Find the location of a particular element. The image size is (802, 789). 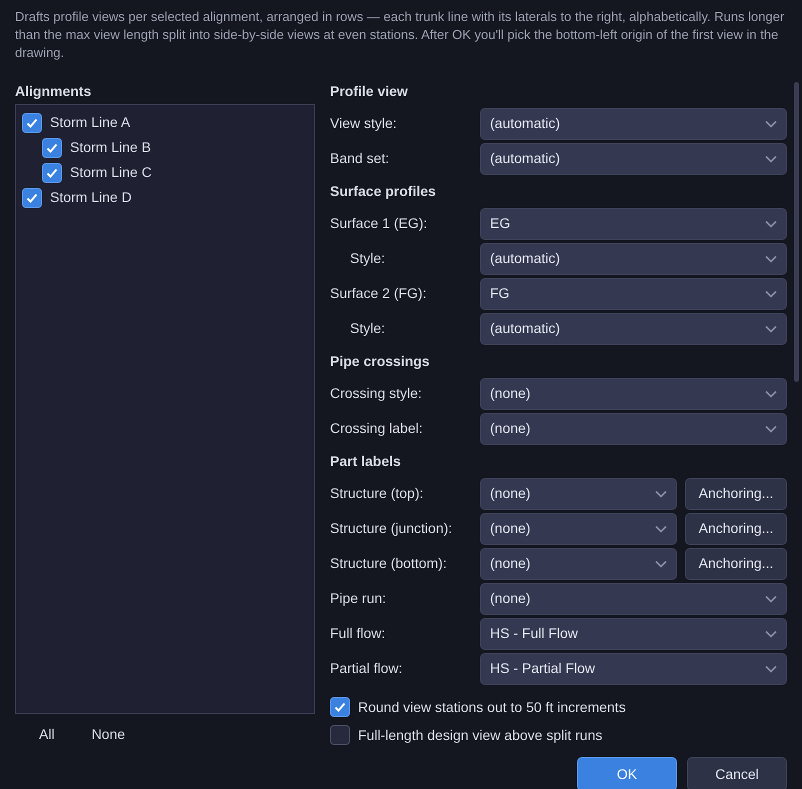

cancel-button: Cancel is located at coordinates (737, 773).